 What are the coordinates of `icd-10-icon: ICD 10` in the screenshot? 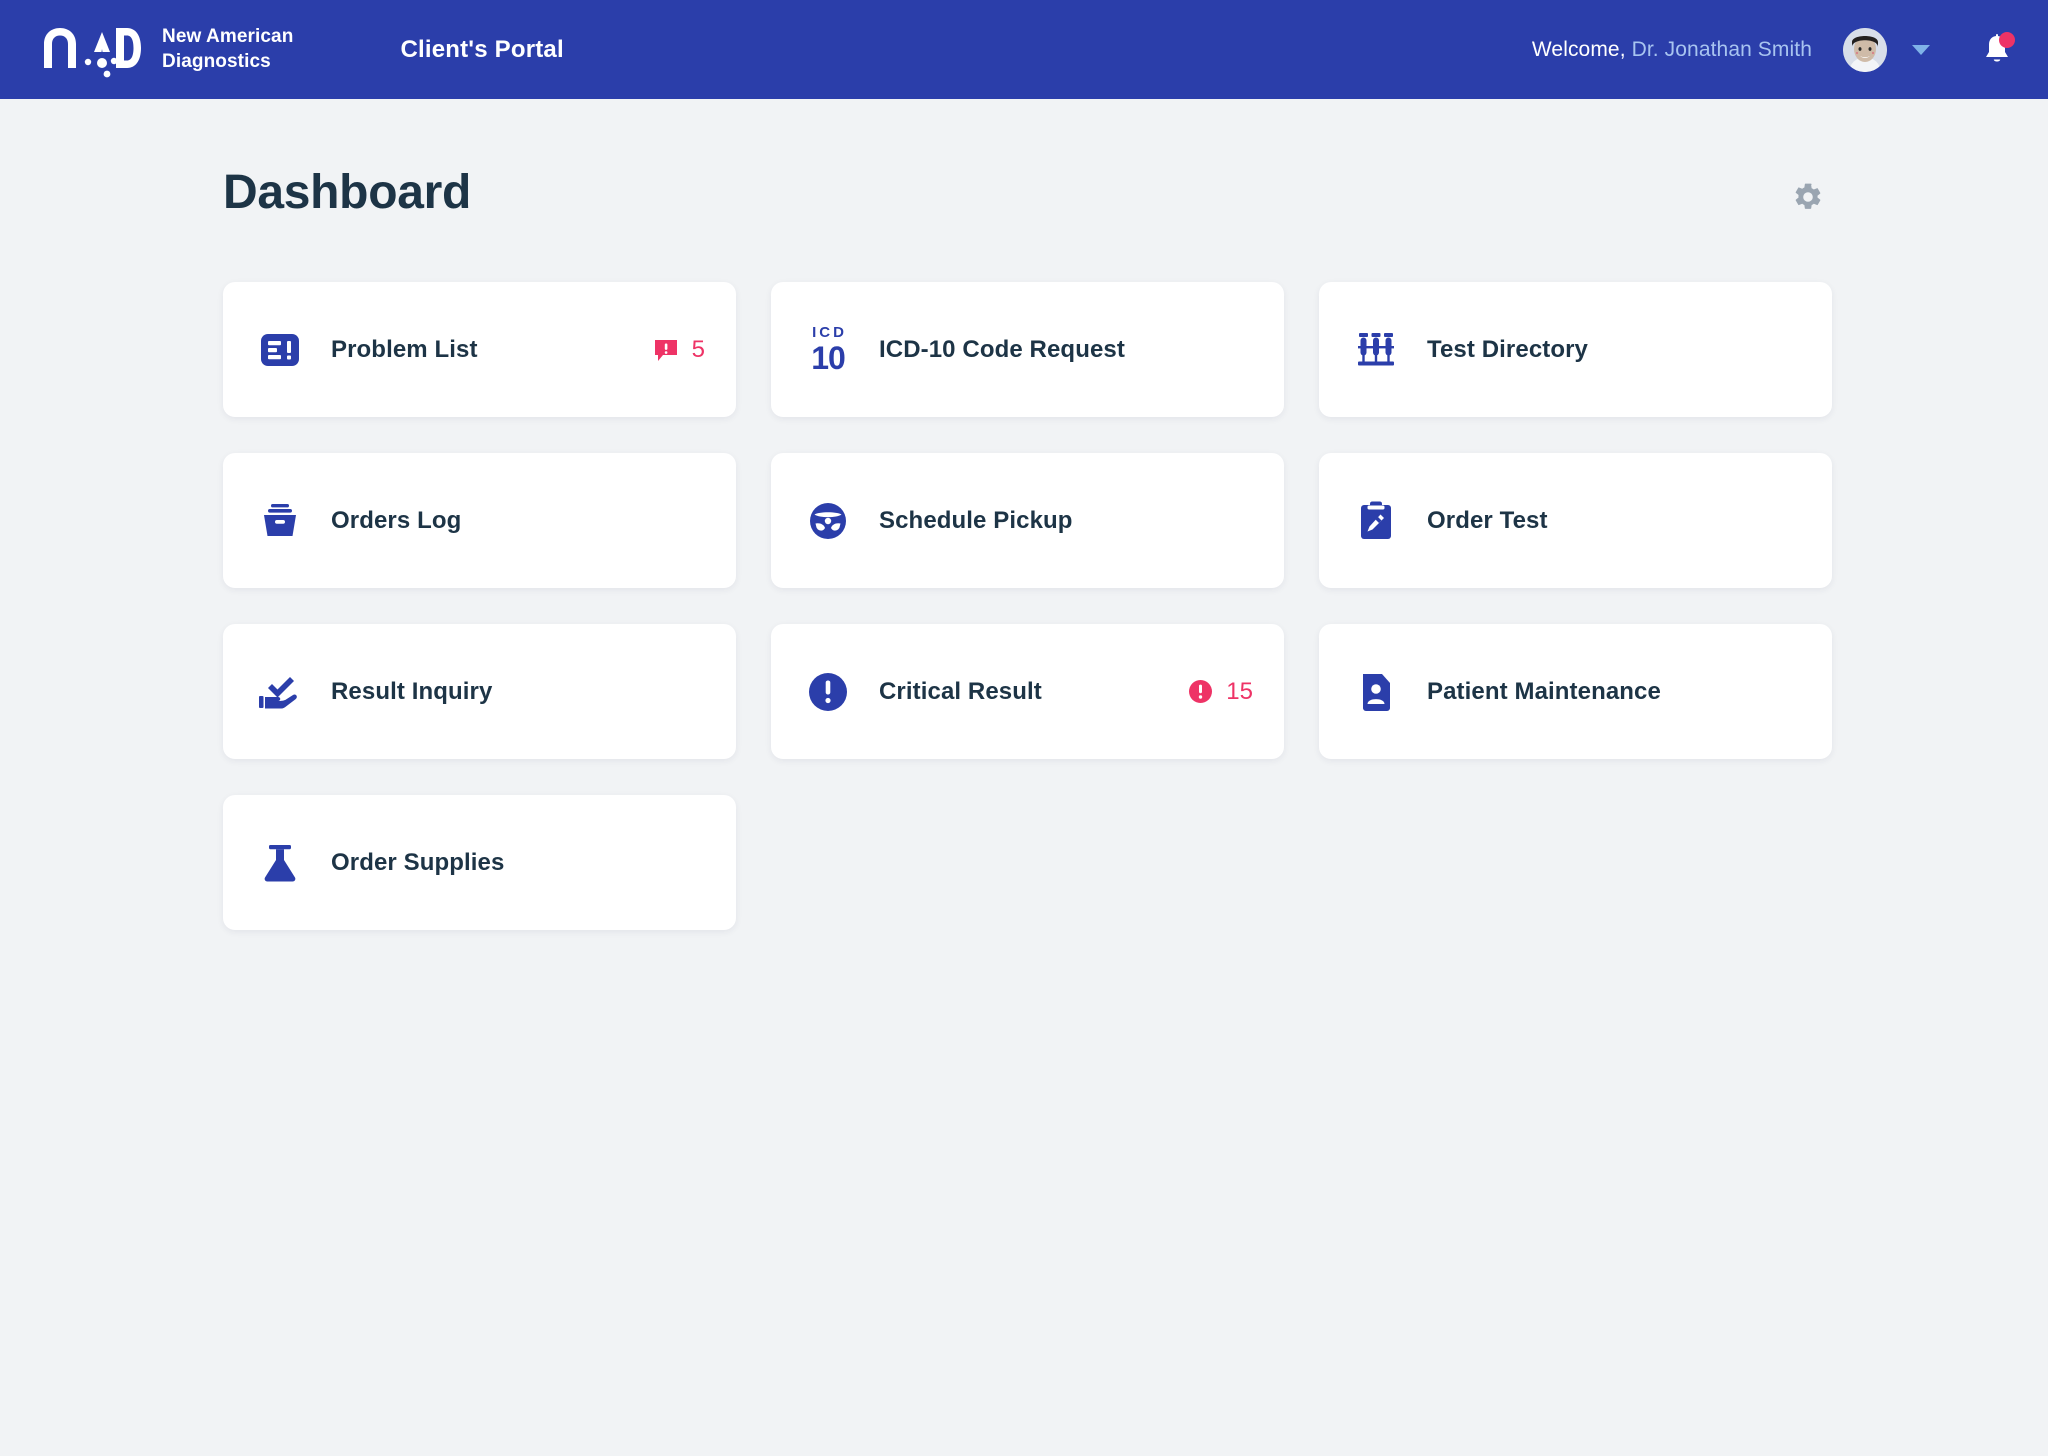 It's located at (828, 350).